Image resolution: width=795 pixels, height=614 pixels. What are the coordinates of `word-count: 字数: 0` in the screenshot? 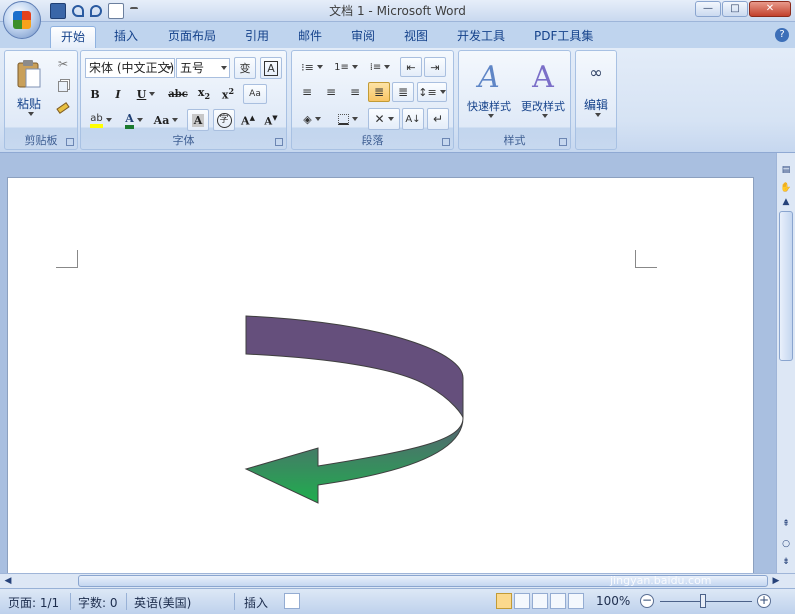 It's located at (98, 602).